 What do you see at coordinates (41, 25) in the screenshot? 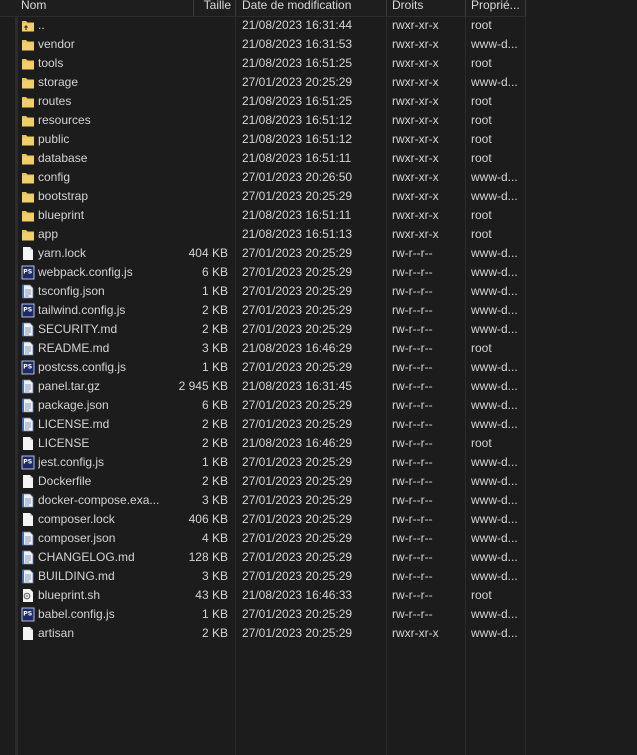
I see `file-name: ..` at bounding box center [41, 25].